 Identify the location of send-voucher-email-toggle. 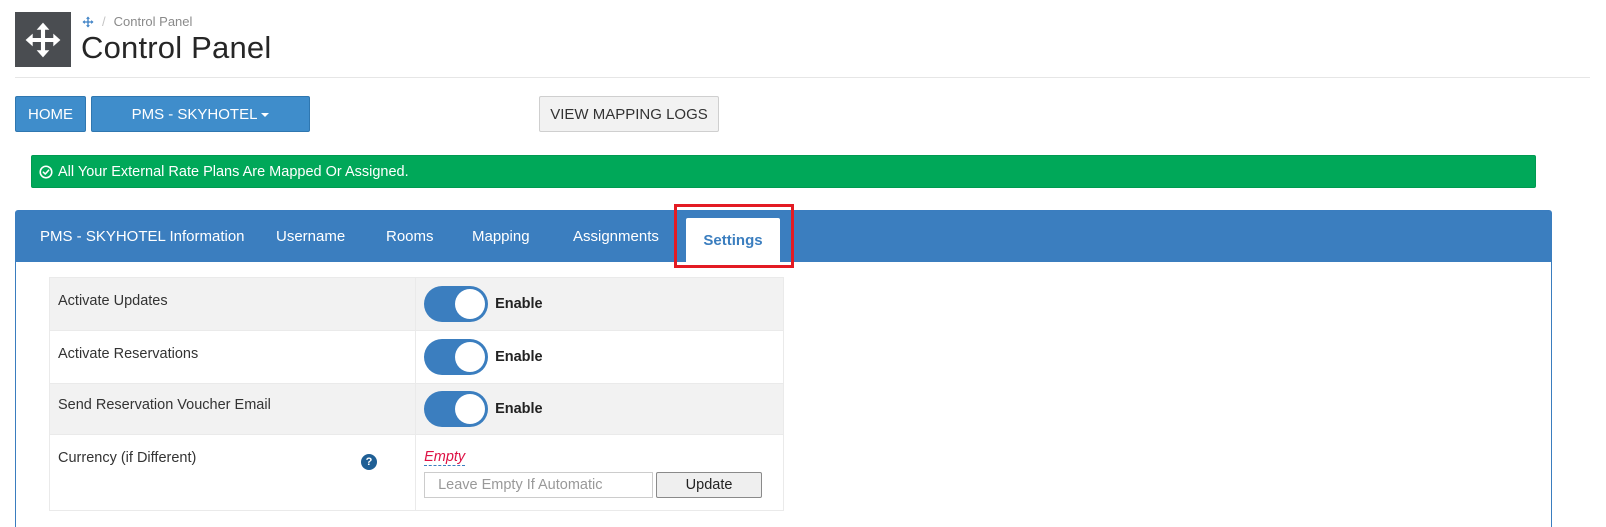
(456, 409).